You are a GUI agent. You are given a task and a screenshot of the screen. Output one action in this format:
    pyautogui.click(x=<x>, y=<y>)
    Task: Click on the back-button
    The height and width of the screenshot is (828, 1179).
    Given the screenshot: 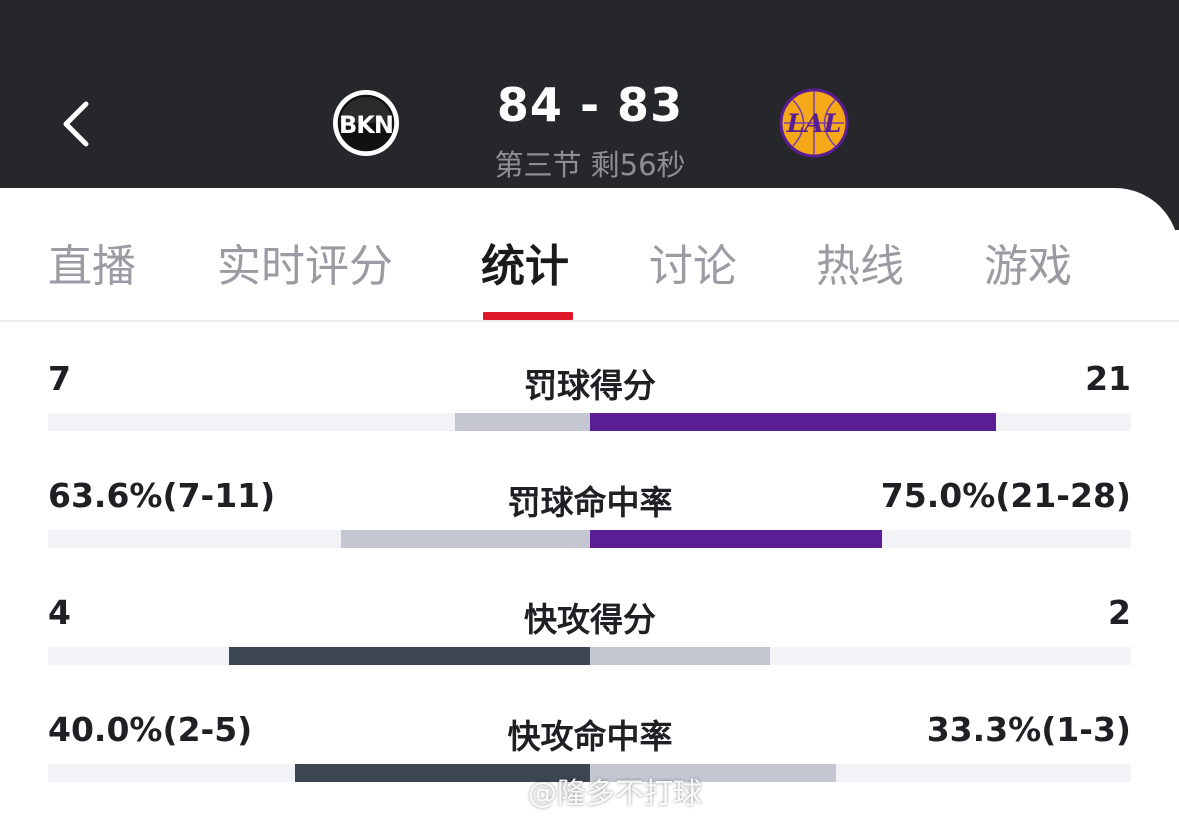 What is the action you would take?
    pyautogui.click(x=80, y=124)
    